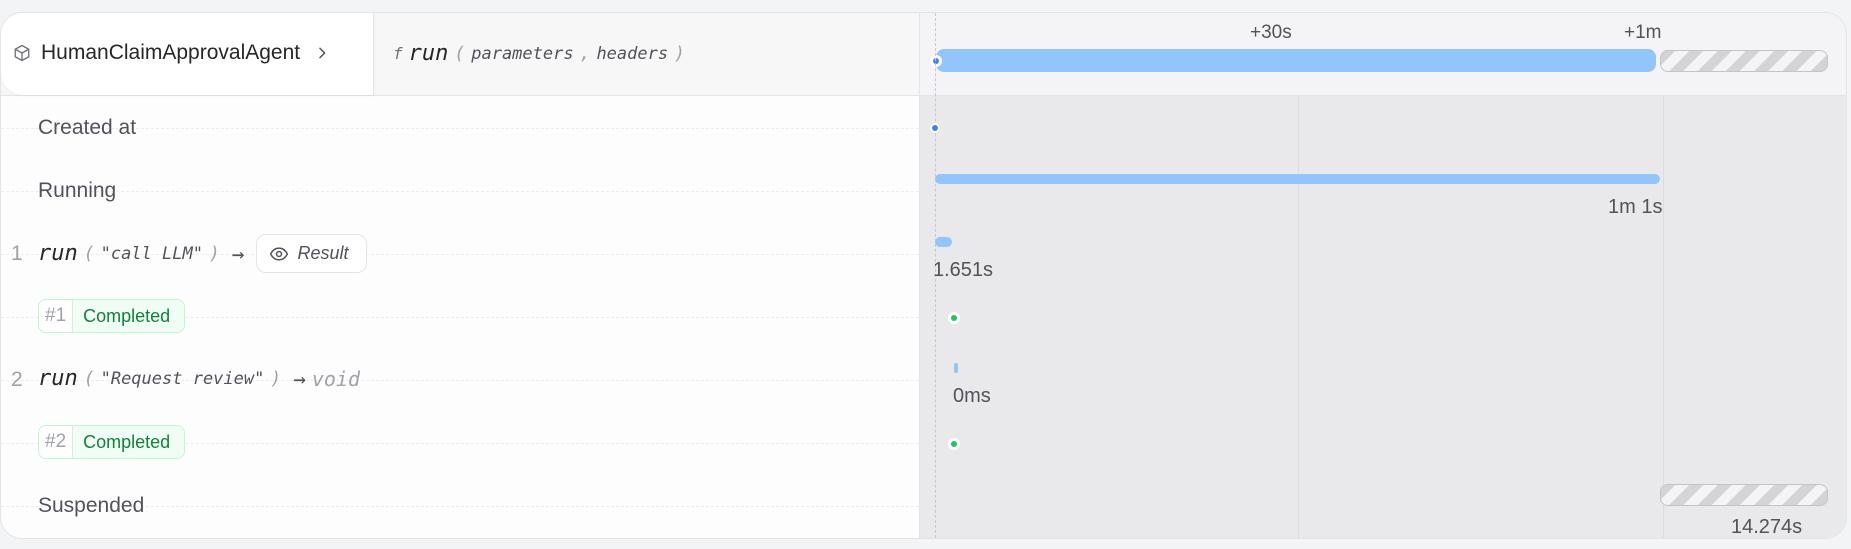  I want to click on step-1-arg: "call LLM", so click(151, 253).